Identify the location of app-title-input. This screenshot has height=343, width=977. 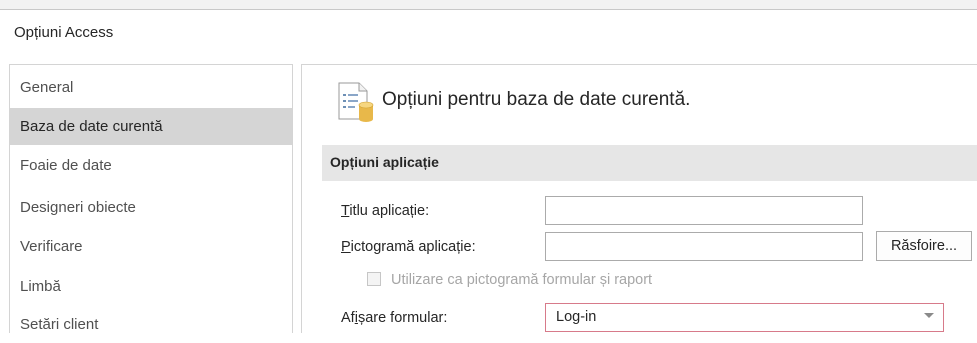
(704, 210).